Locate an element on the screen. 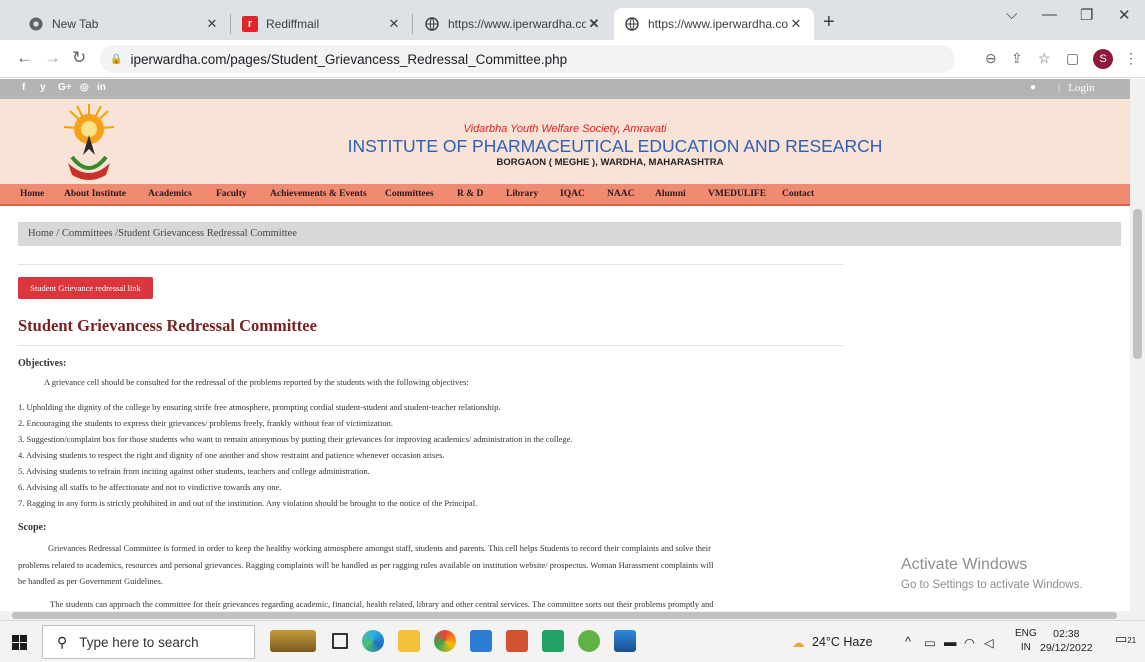  chevron-down-icon: ⌵ is located at coordinates (1011, 14).